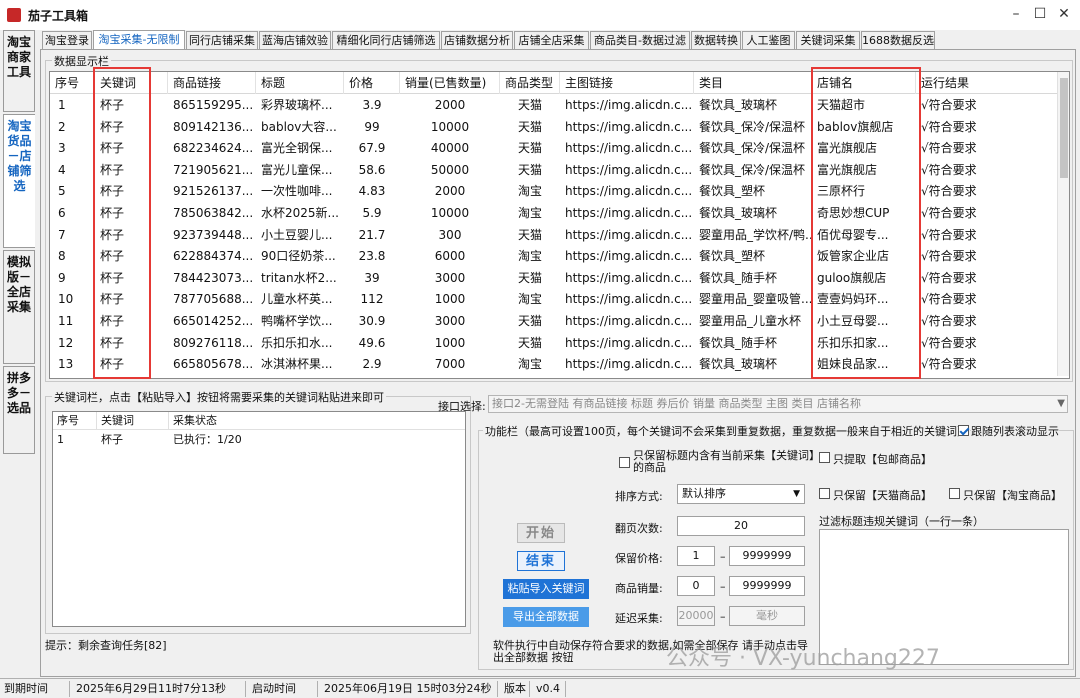 The width and height of the screenshot is (1080, 698). I want to click on filter-label: 过滤标题违规关键词（一行一条）, so click(901, 521).